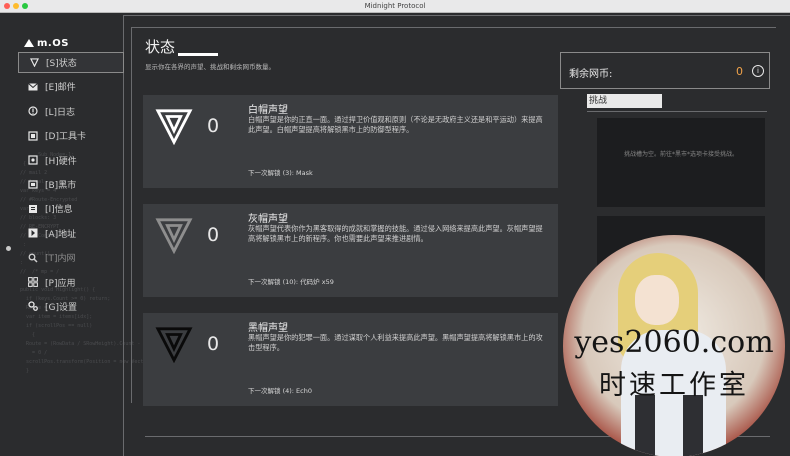  What do you see at coordinates (33, 160) in the screenshot?
I see `hardware-icon` at bounding box center [33, 160].